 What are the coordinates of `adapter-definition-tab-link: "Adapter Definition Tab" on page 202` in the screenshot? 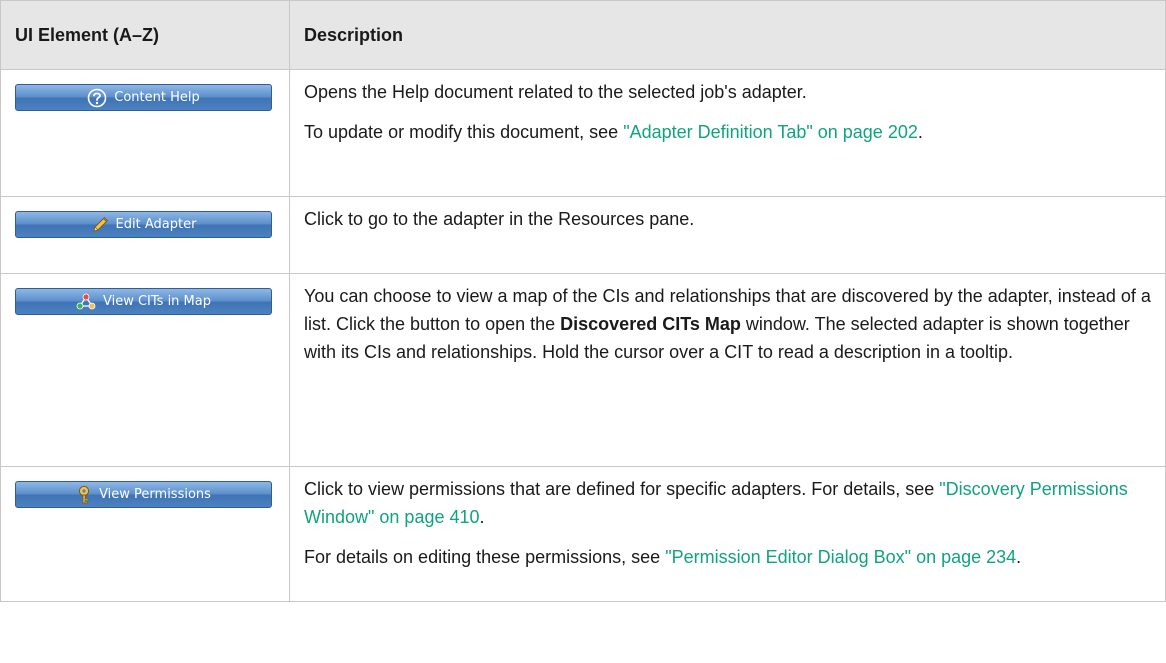 It's located at (770, 132).